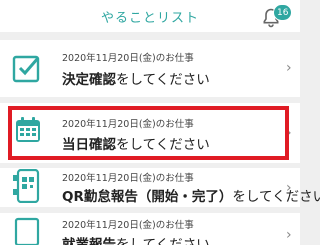 The image size is (320, 245). What do you see at coordinates (136, 241) in the screenshot?
I see `task-title: 就業報告をしてください` at bounding box center [136, 241].